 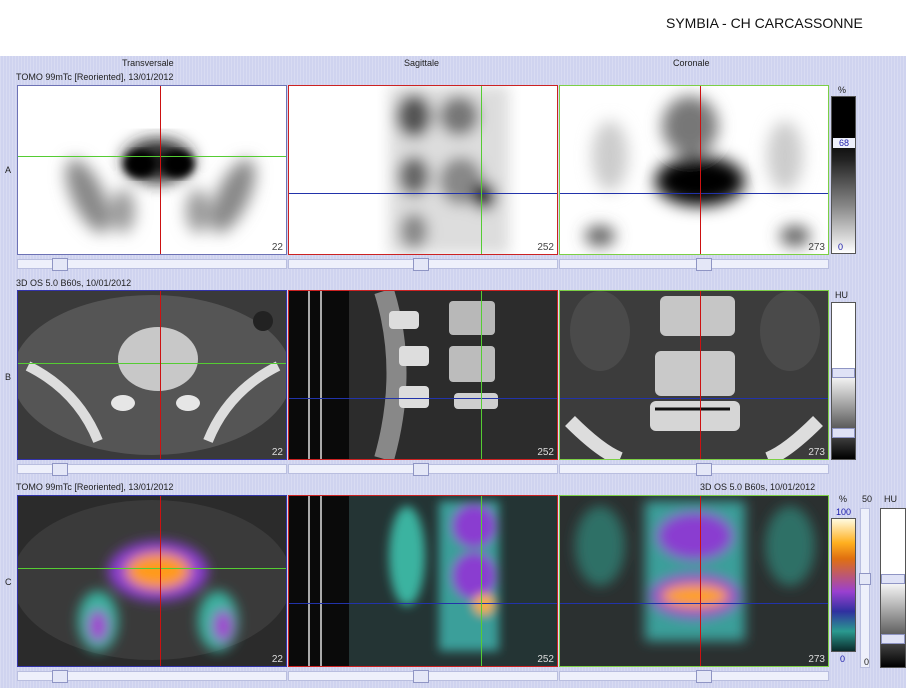 I want to click on viewport-a-sagittal: 252, so click(x=423, y=170).